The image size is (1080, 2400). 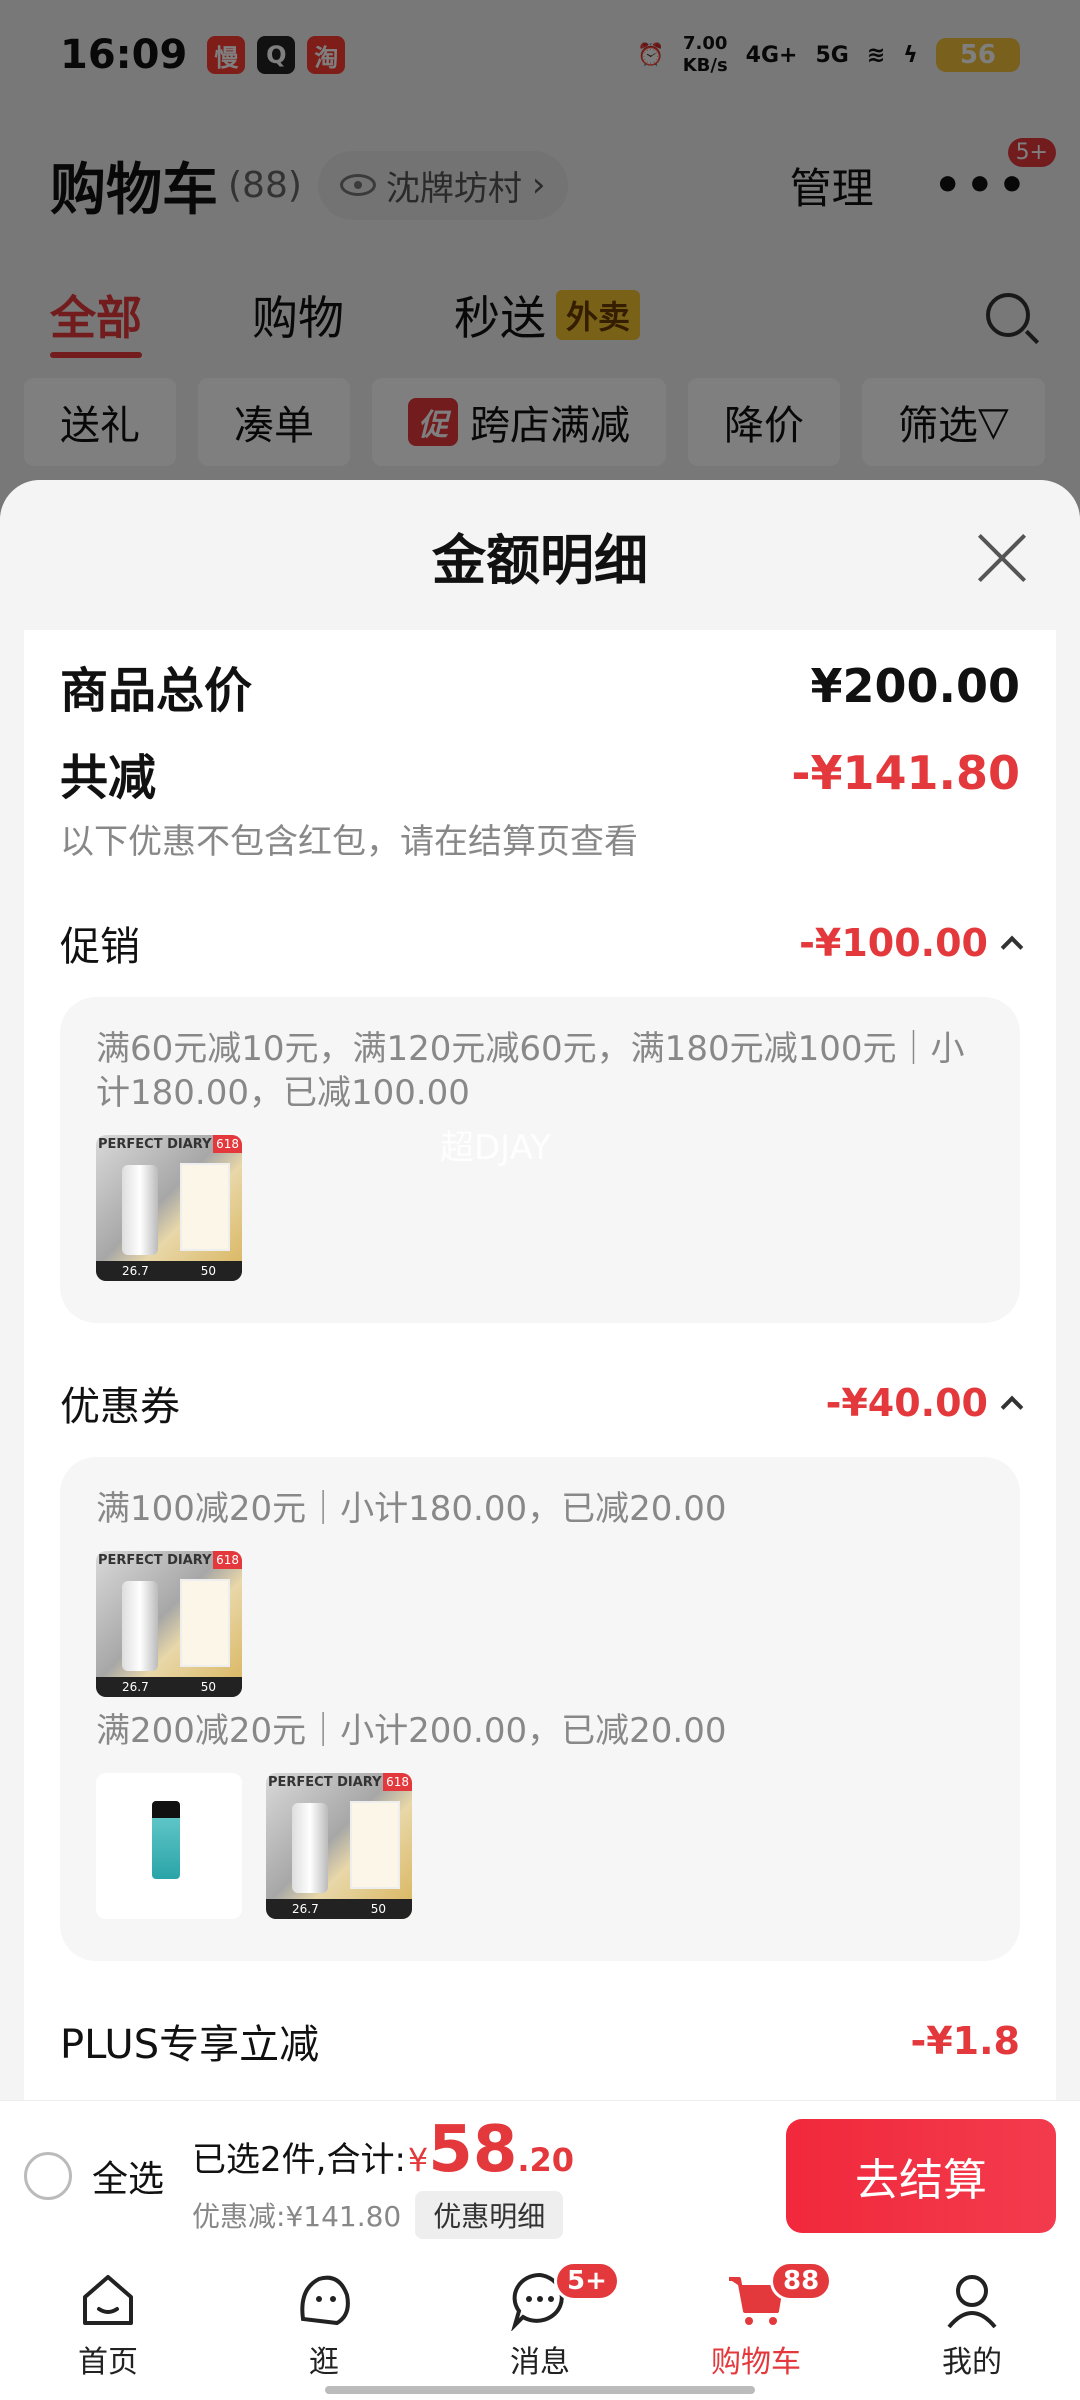 What do you see at coordinates (540, 2321) in the screenshot?
I see `nav-messages: 消息 5+` at bounding box center [540, 2321].